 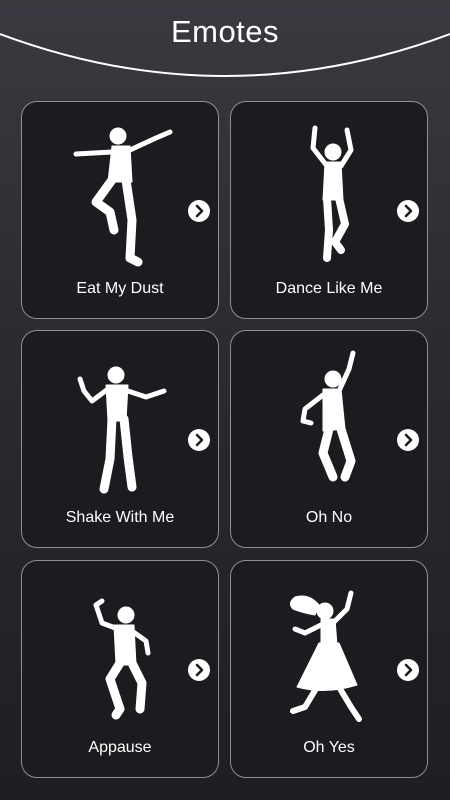 I want to click on emote-card-appause: Appause, so click(x=120, y=669).